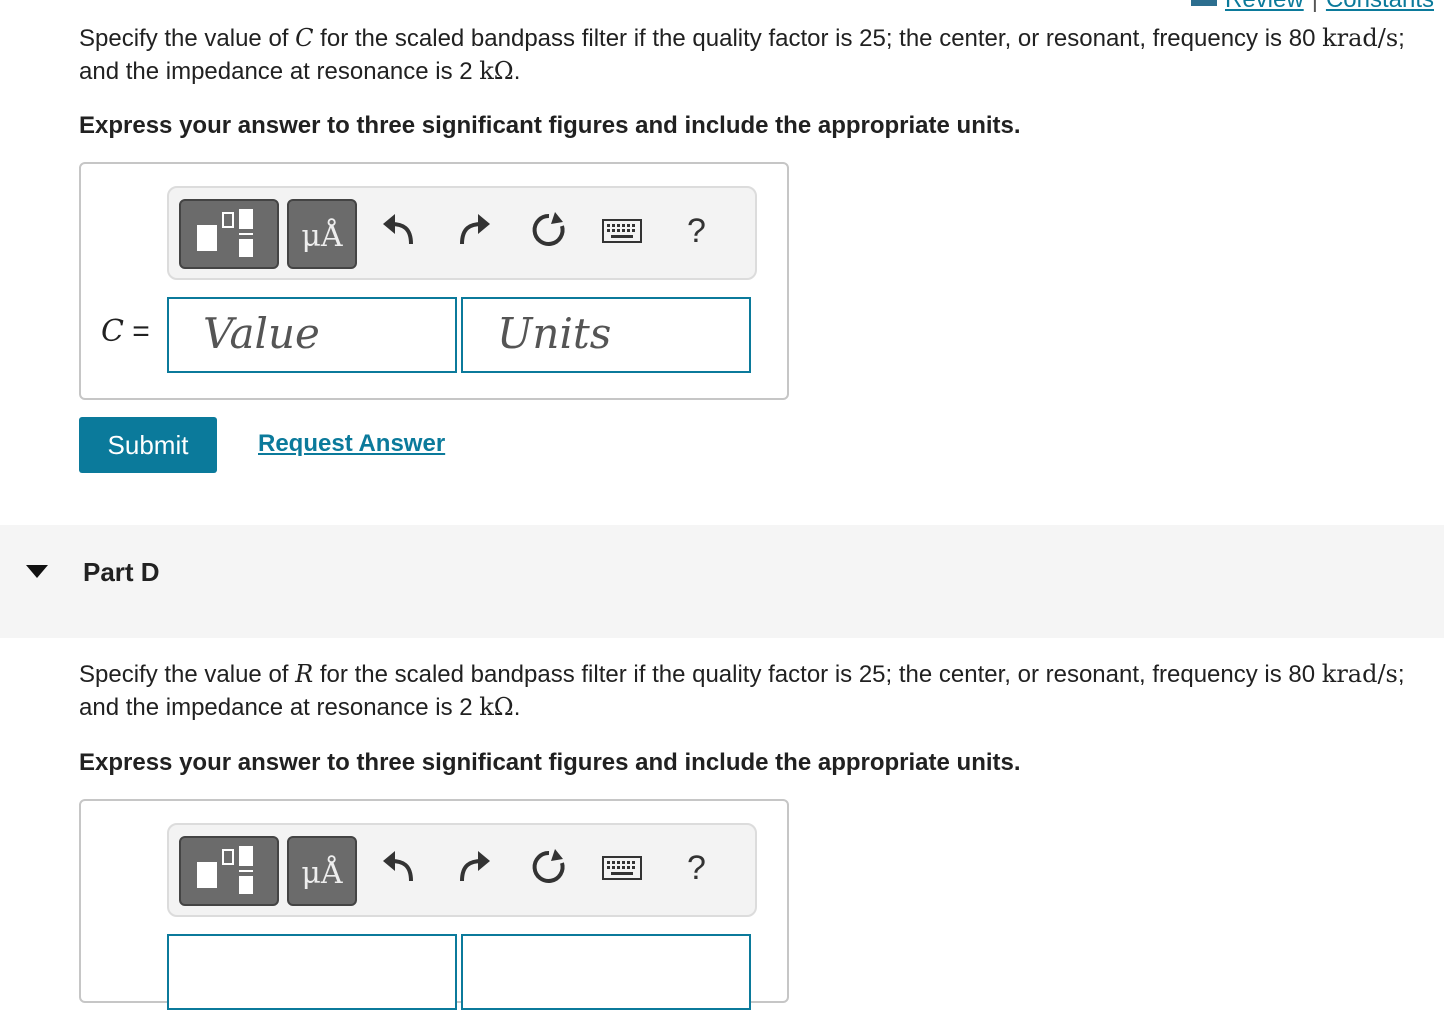 This screenshot has height=1010, width=1444. What do you see at coordinates (1360, 38) in the screenshot?
I see `question-c-unit-freq: krad/s` at bounding box center [1360, 38].